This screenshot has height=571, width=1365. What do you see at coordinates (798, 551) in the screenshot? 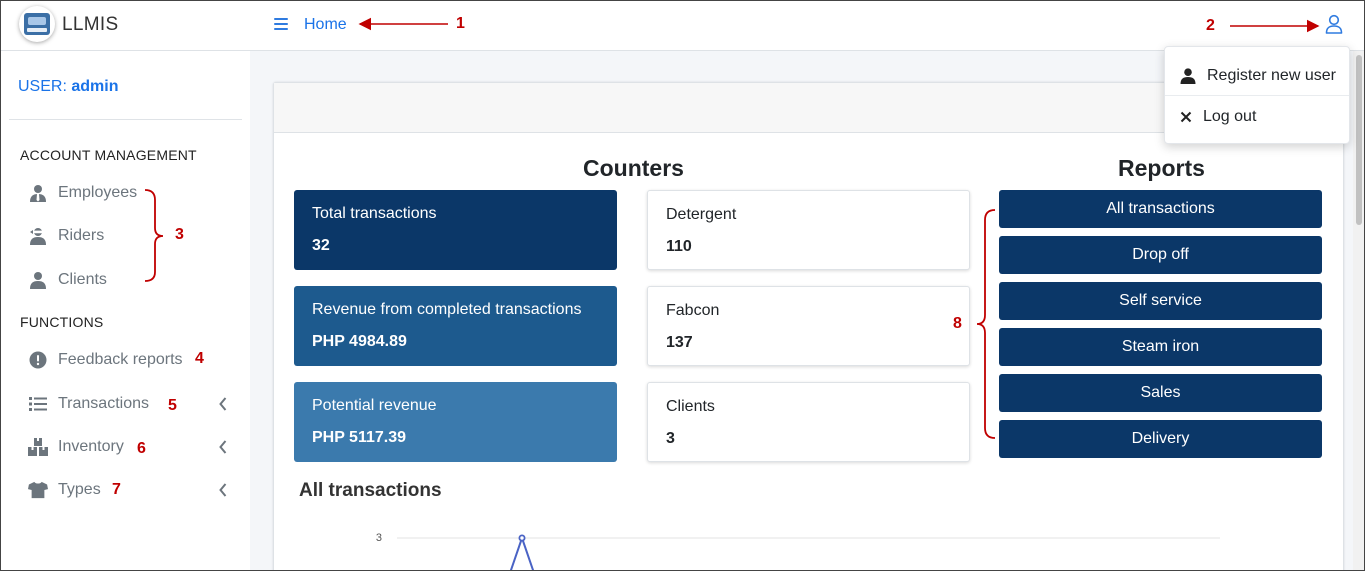
I see `transactions-chart: 3` at bounding box center [798, 551].